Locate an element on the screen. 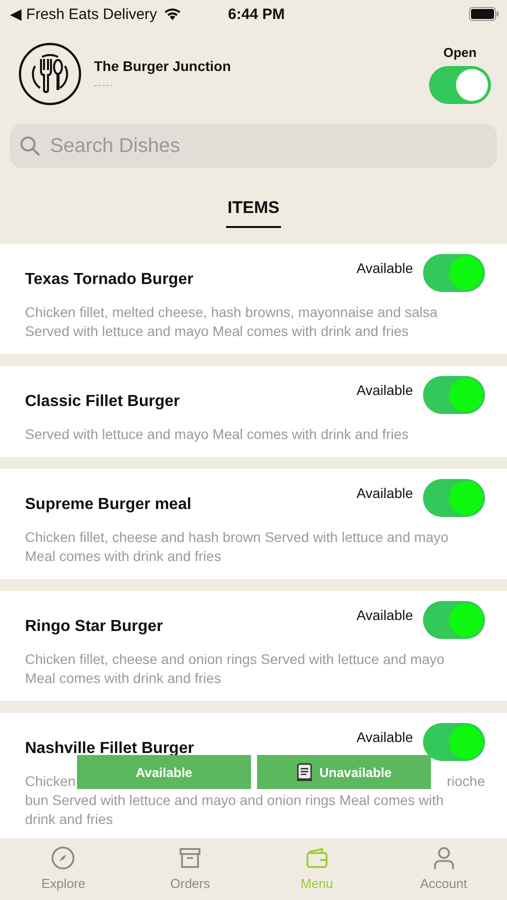  person-icon is located at coordinates (444, 858).